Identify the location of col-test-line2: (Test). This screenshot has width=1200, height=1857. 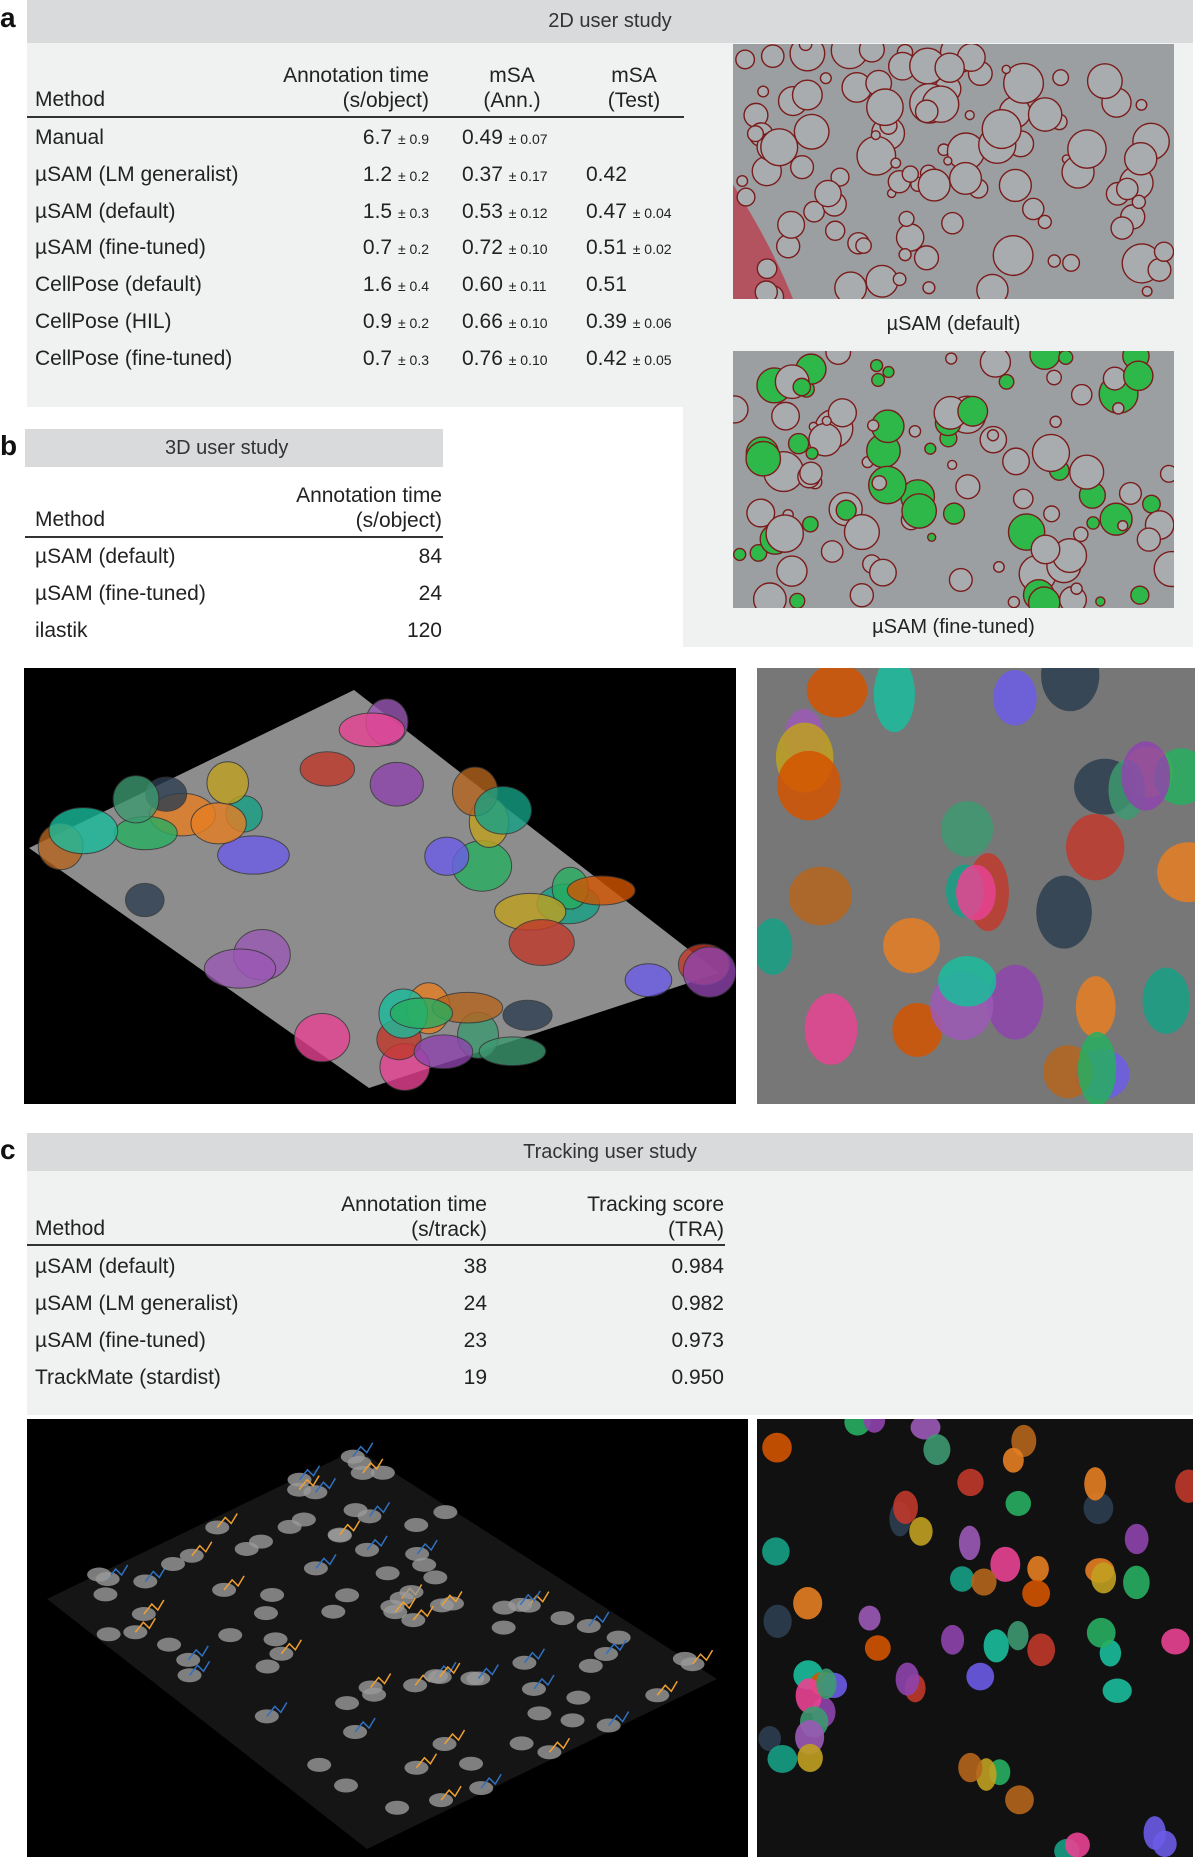
(634, 100).